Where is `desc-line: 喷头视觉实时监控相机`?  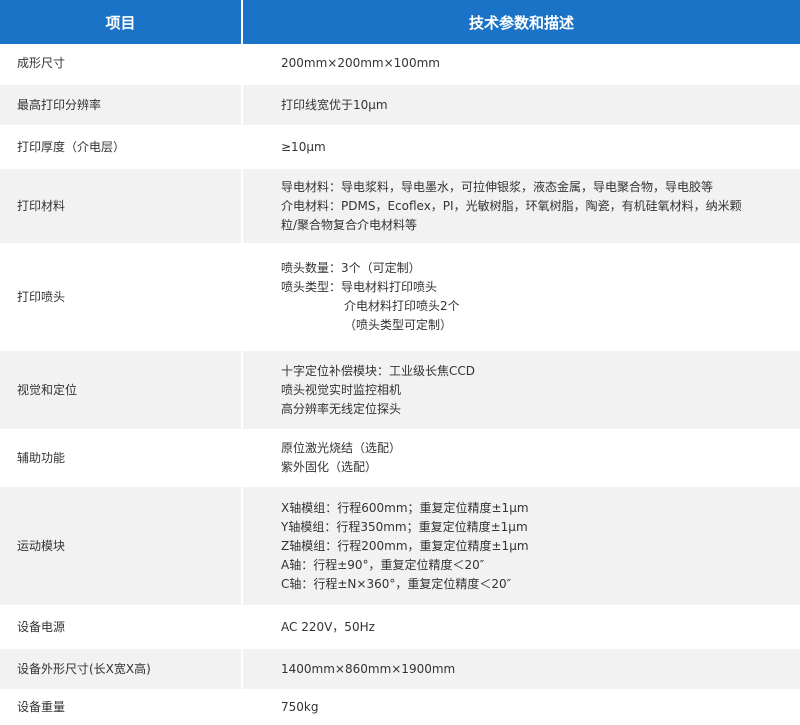 desc-line: 喷头视觉实时监控相机 is located at coordinates (341, 389).